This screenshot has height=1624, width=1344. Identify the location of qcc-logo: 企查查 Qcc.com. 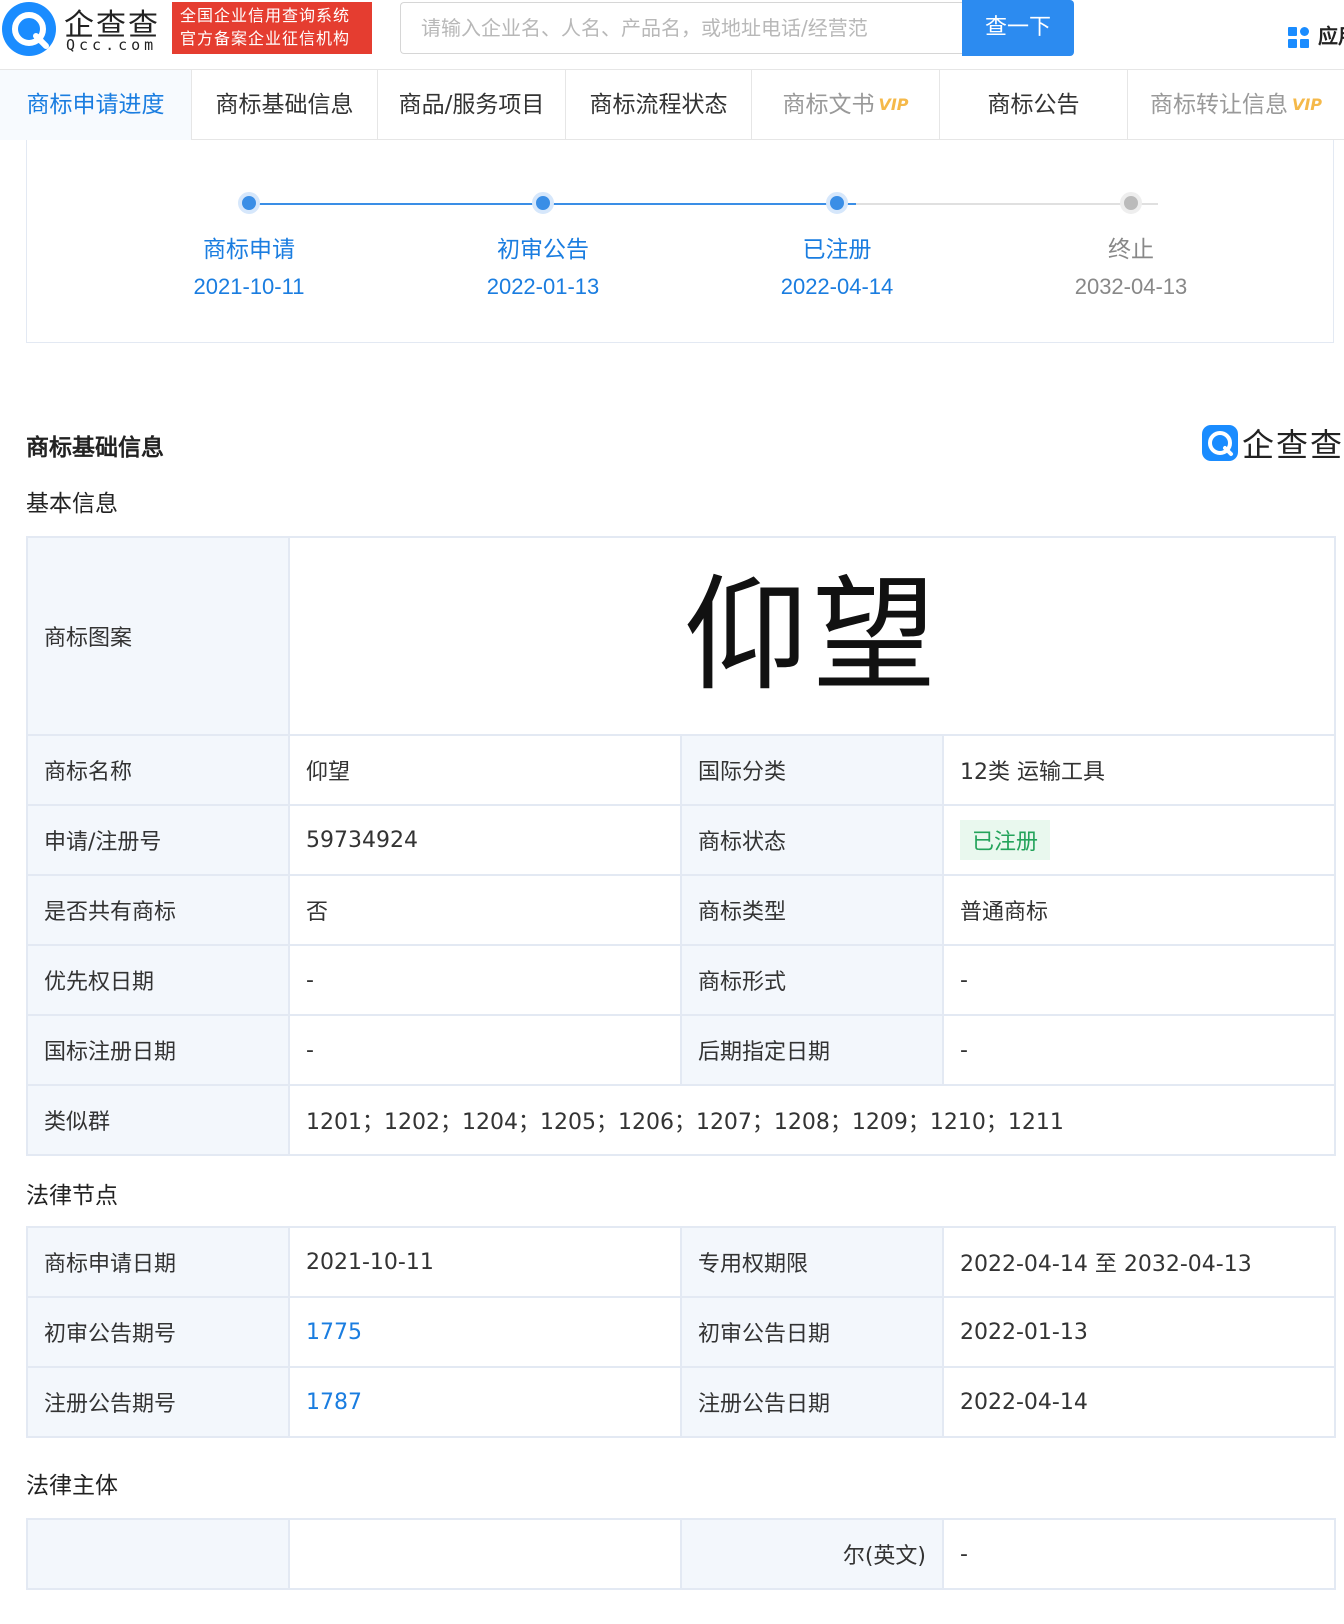
(82, 29).